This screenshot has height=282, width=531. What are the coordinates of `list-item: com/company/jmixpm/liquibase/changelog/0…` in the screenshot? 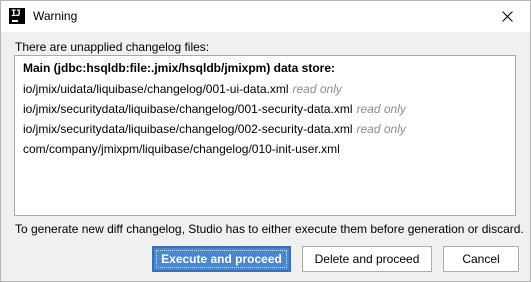 It's located at (183, 149).